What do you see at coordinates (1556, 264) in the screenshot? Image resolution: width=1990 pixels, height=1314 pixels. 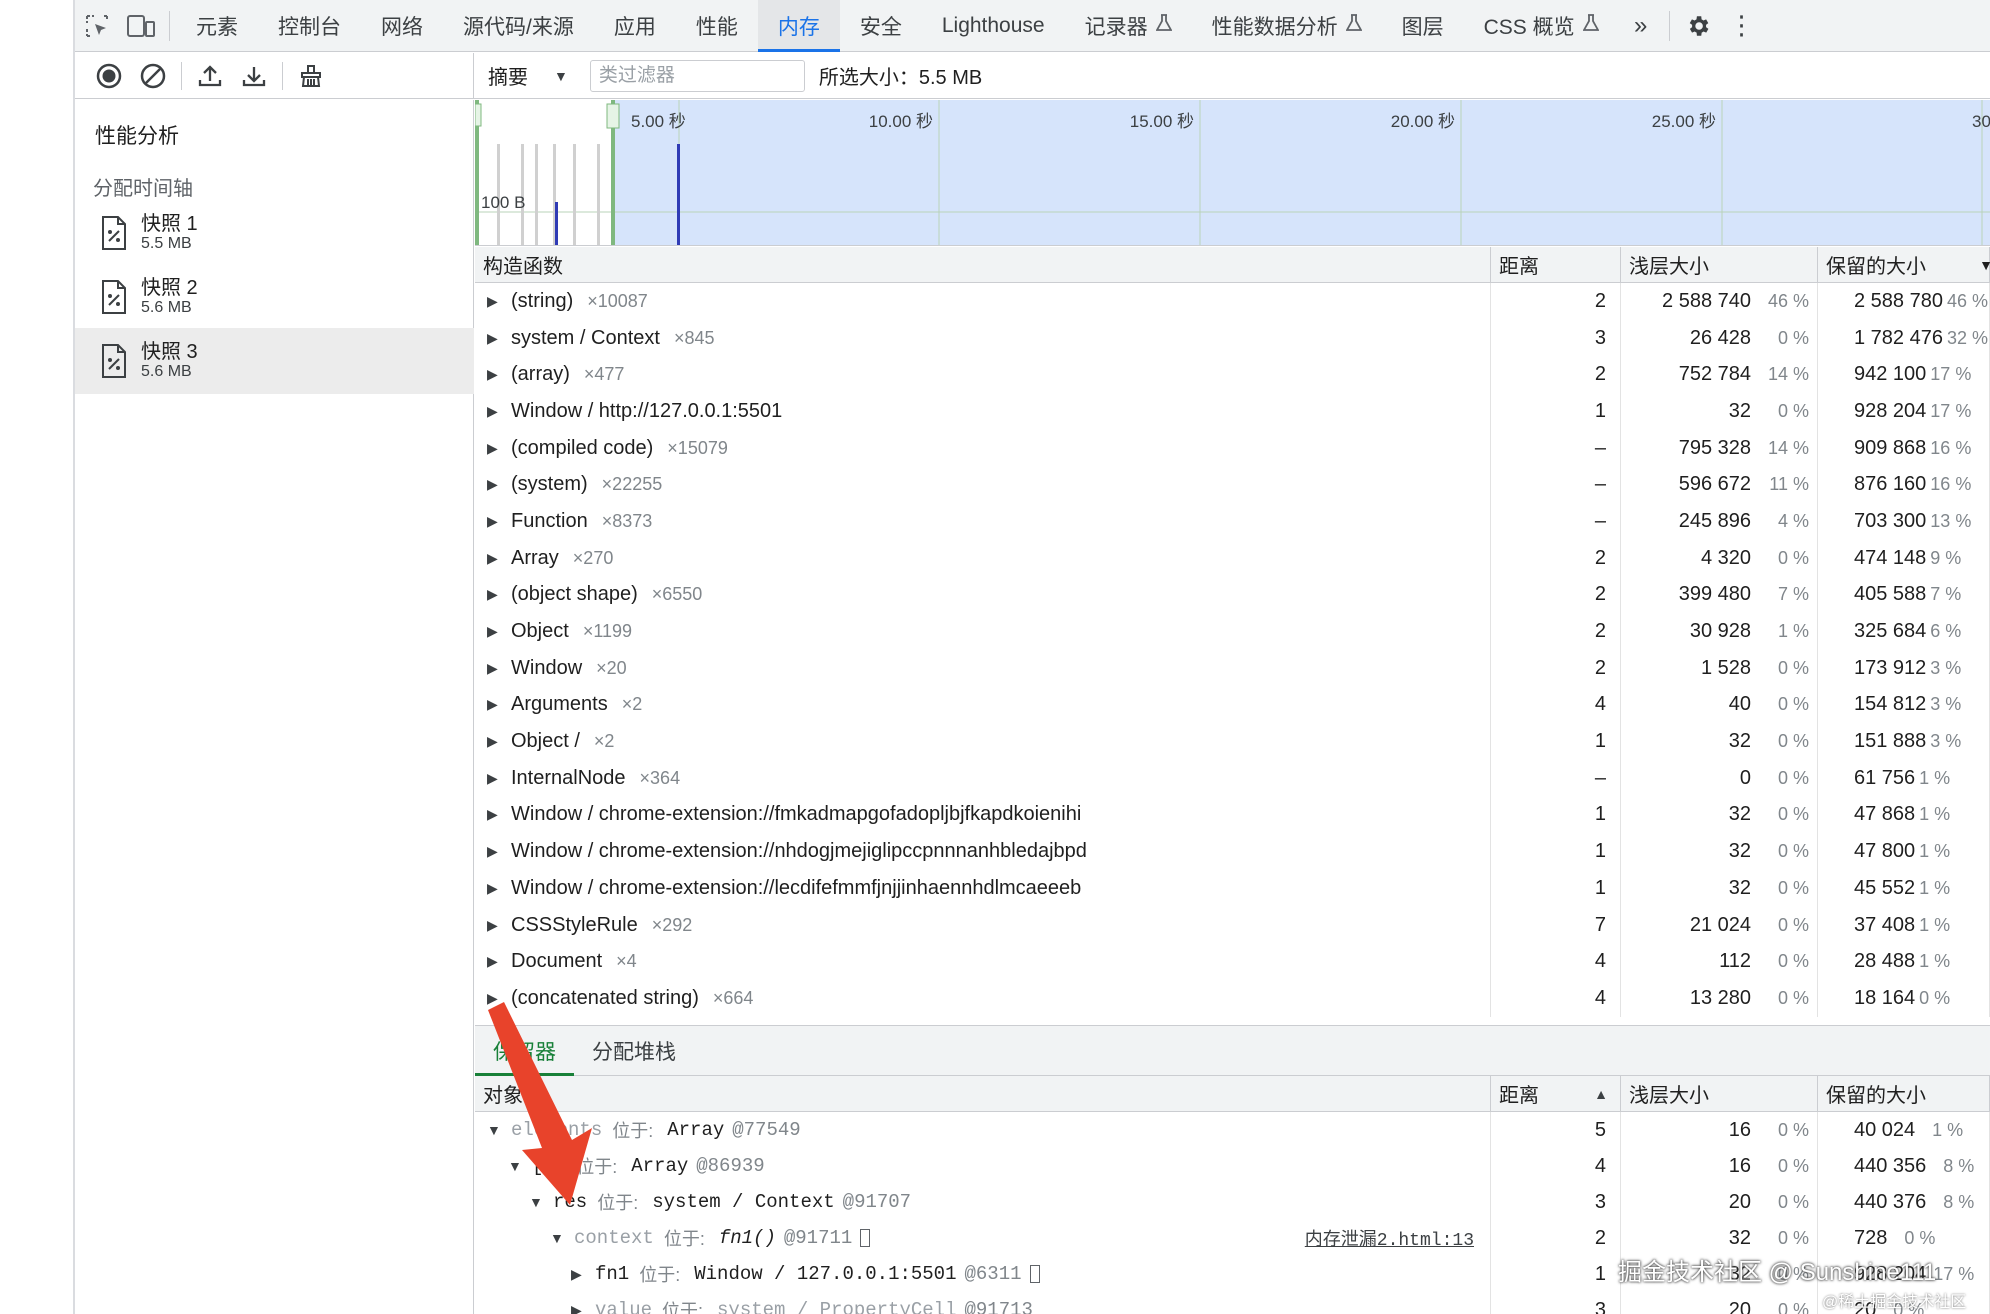 I see `column-distance: 距离` at bounding box center [1556, 264].